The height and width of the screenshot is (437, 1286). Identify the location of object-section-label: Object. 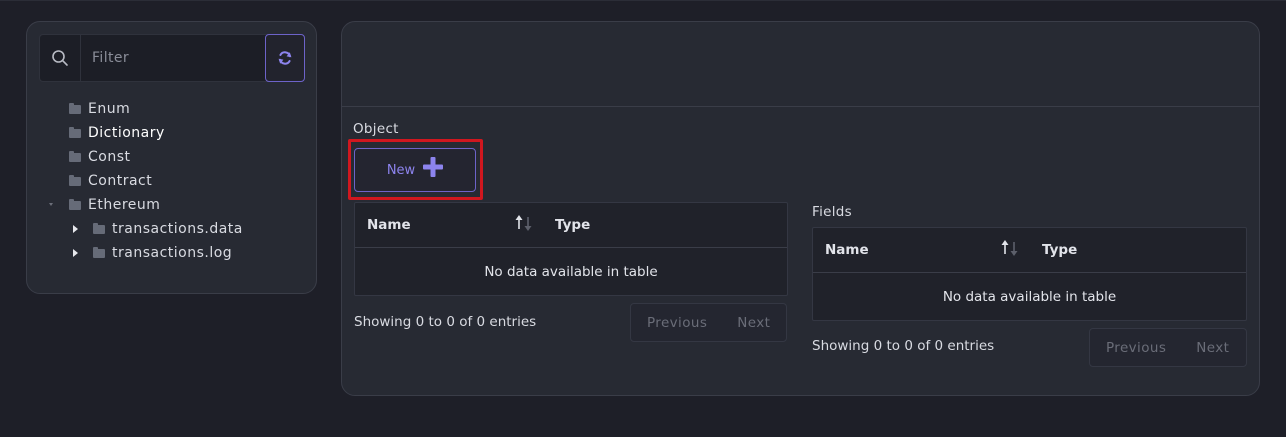
(376, 129).